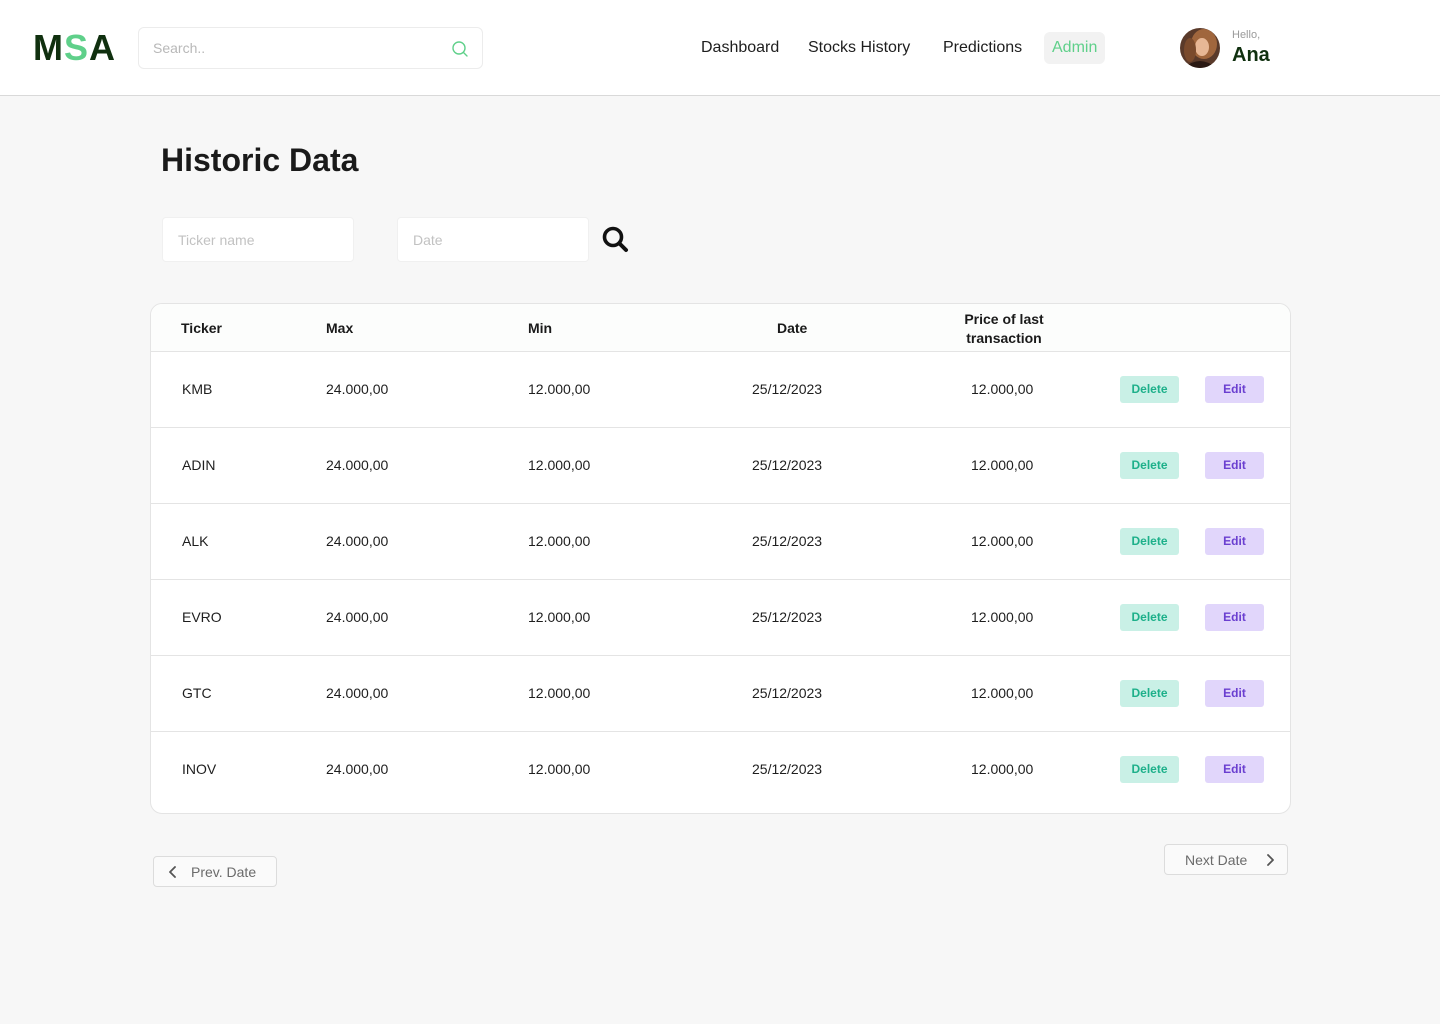  What do you see at coordinates (1004, 319) in the screenshot?
I see `col-last-price-line1: Price of last` at bounding box center [1004, 319].